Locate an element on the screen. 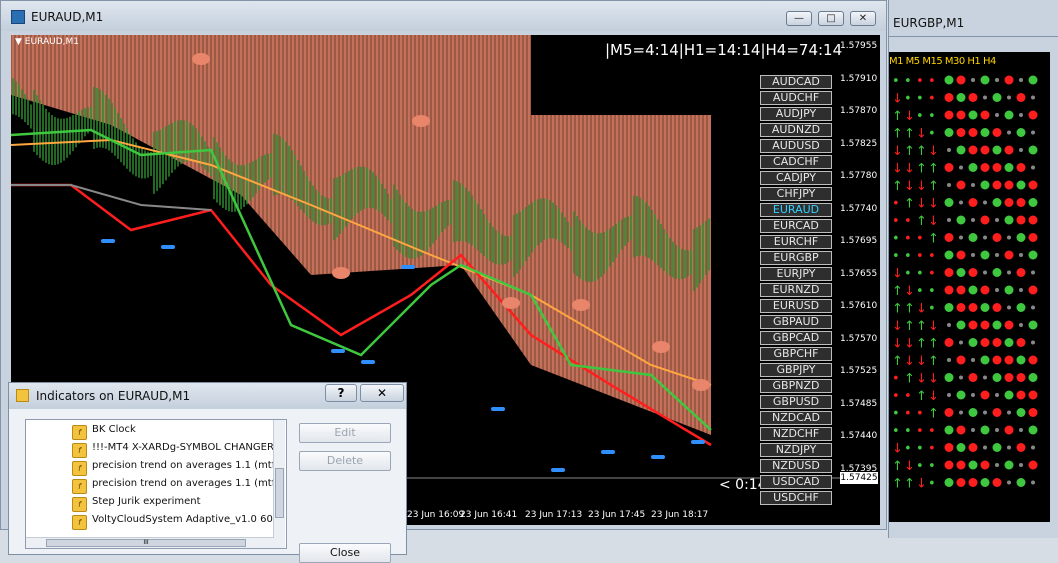 Image resolution: width=1058 pixels, height=563 pixels. symbol-button: GBPUSD is located at coordinates (796, 402).